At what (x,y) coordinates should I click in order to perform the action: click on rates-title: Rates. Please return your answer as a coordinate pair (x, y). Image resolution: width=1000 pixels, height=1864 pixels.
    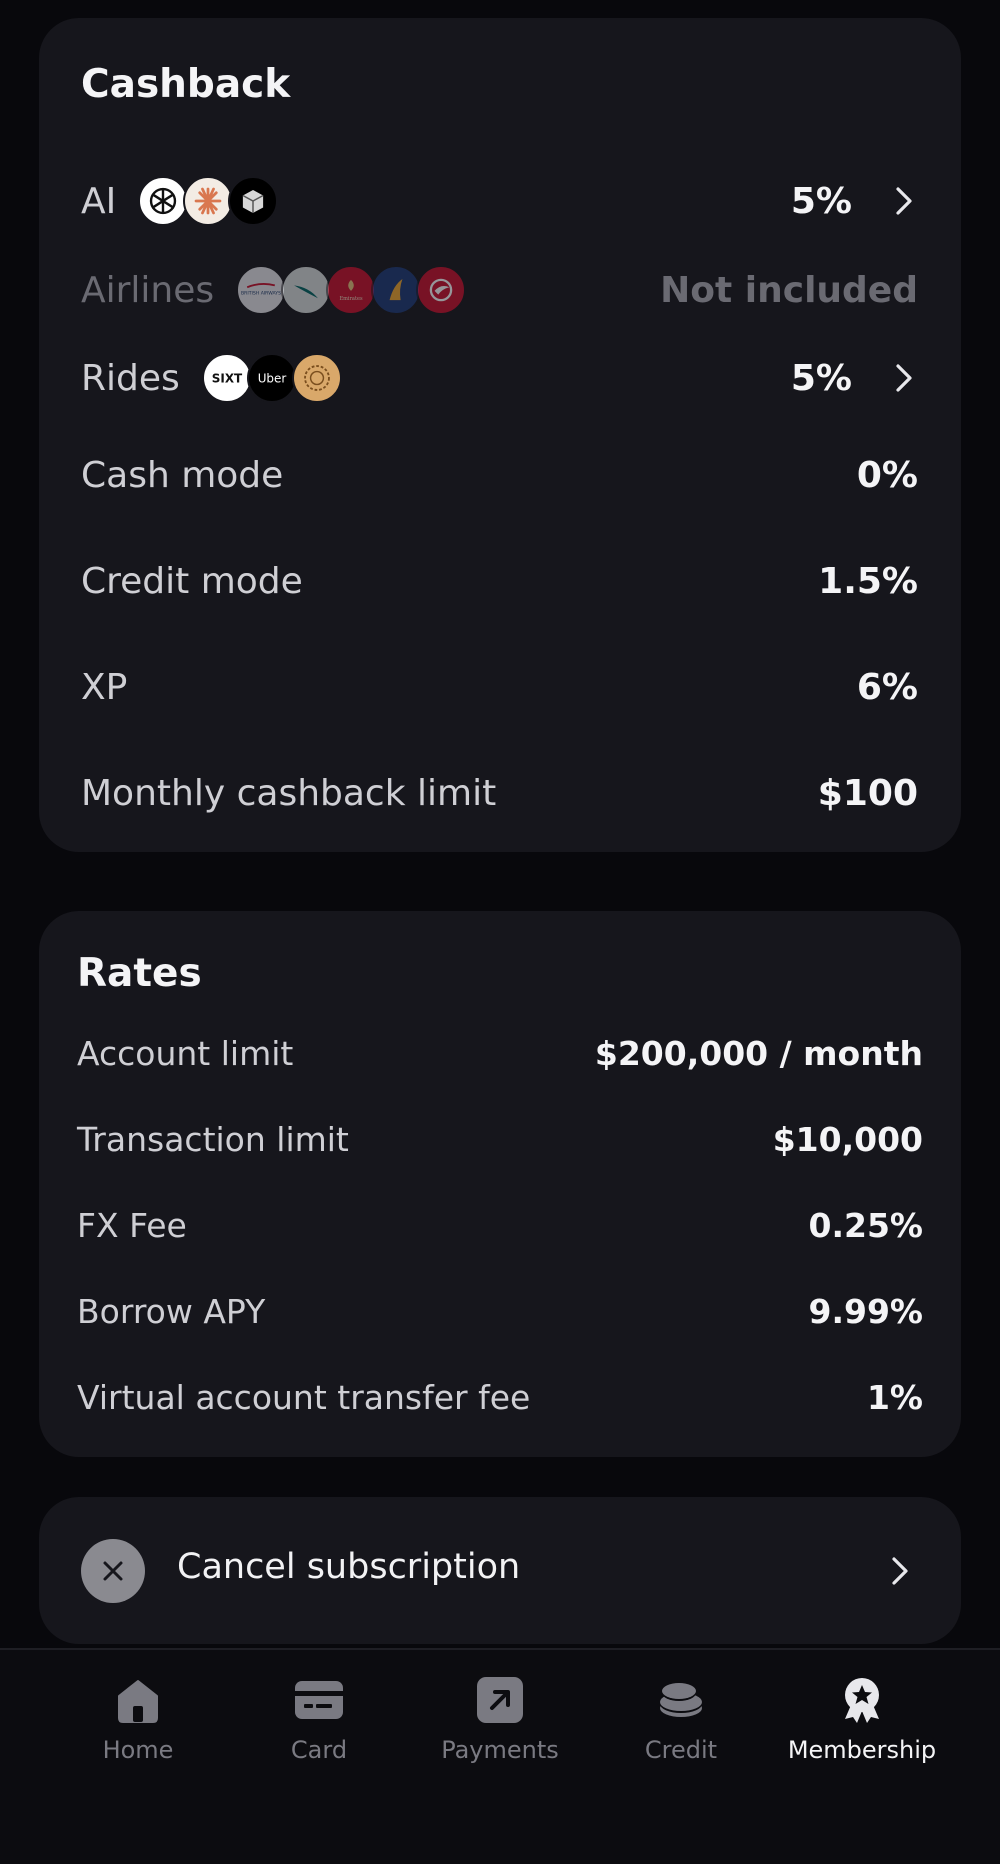
    Looking at the image, I should click on (139, 973).